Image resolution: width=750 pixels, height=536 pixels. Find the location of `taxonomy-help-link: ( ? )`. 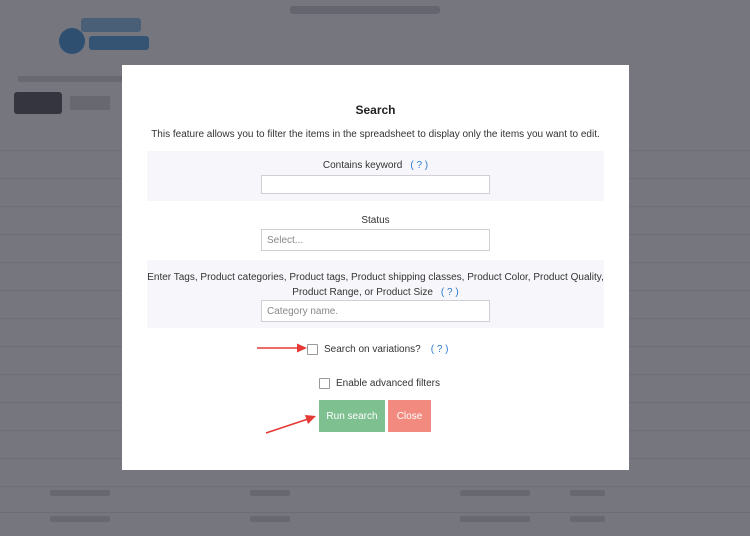

taxonomy-help-link: ( ? ) is located at coordinates (450, 292).